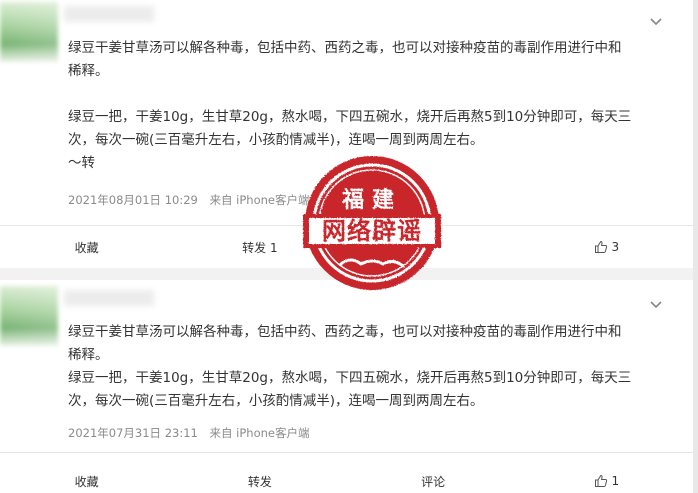  What do you see at coordinates (371, 200) in the screenshot?
I see `stamp-top-text: 福建` at bounding box center [371, 200].